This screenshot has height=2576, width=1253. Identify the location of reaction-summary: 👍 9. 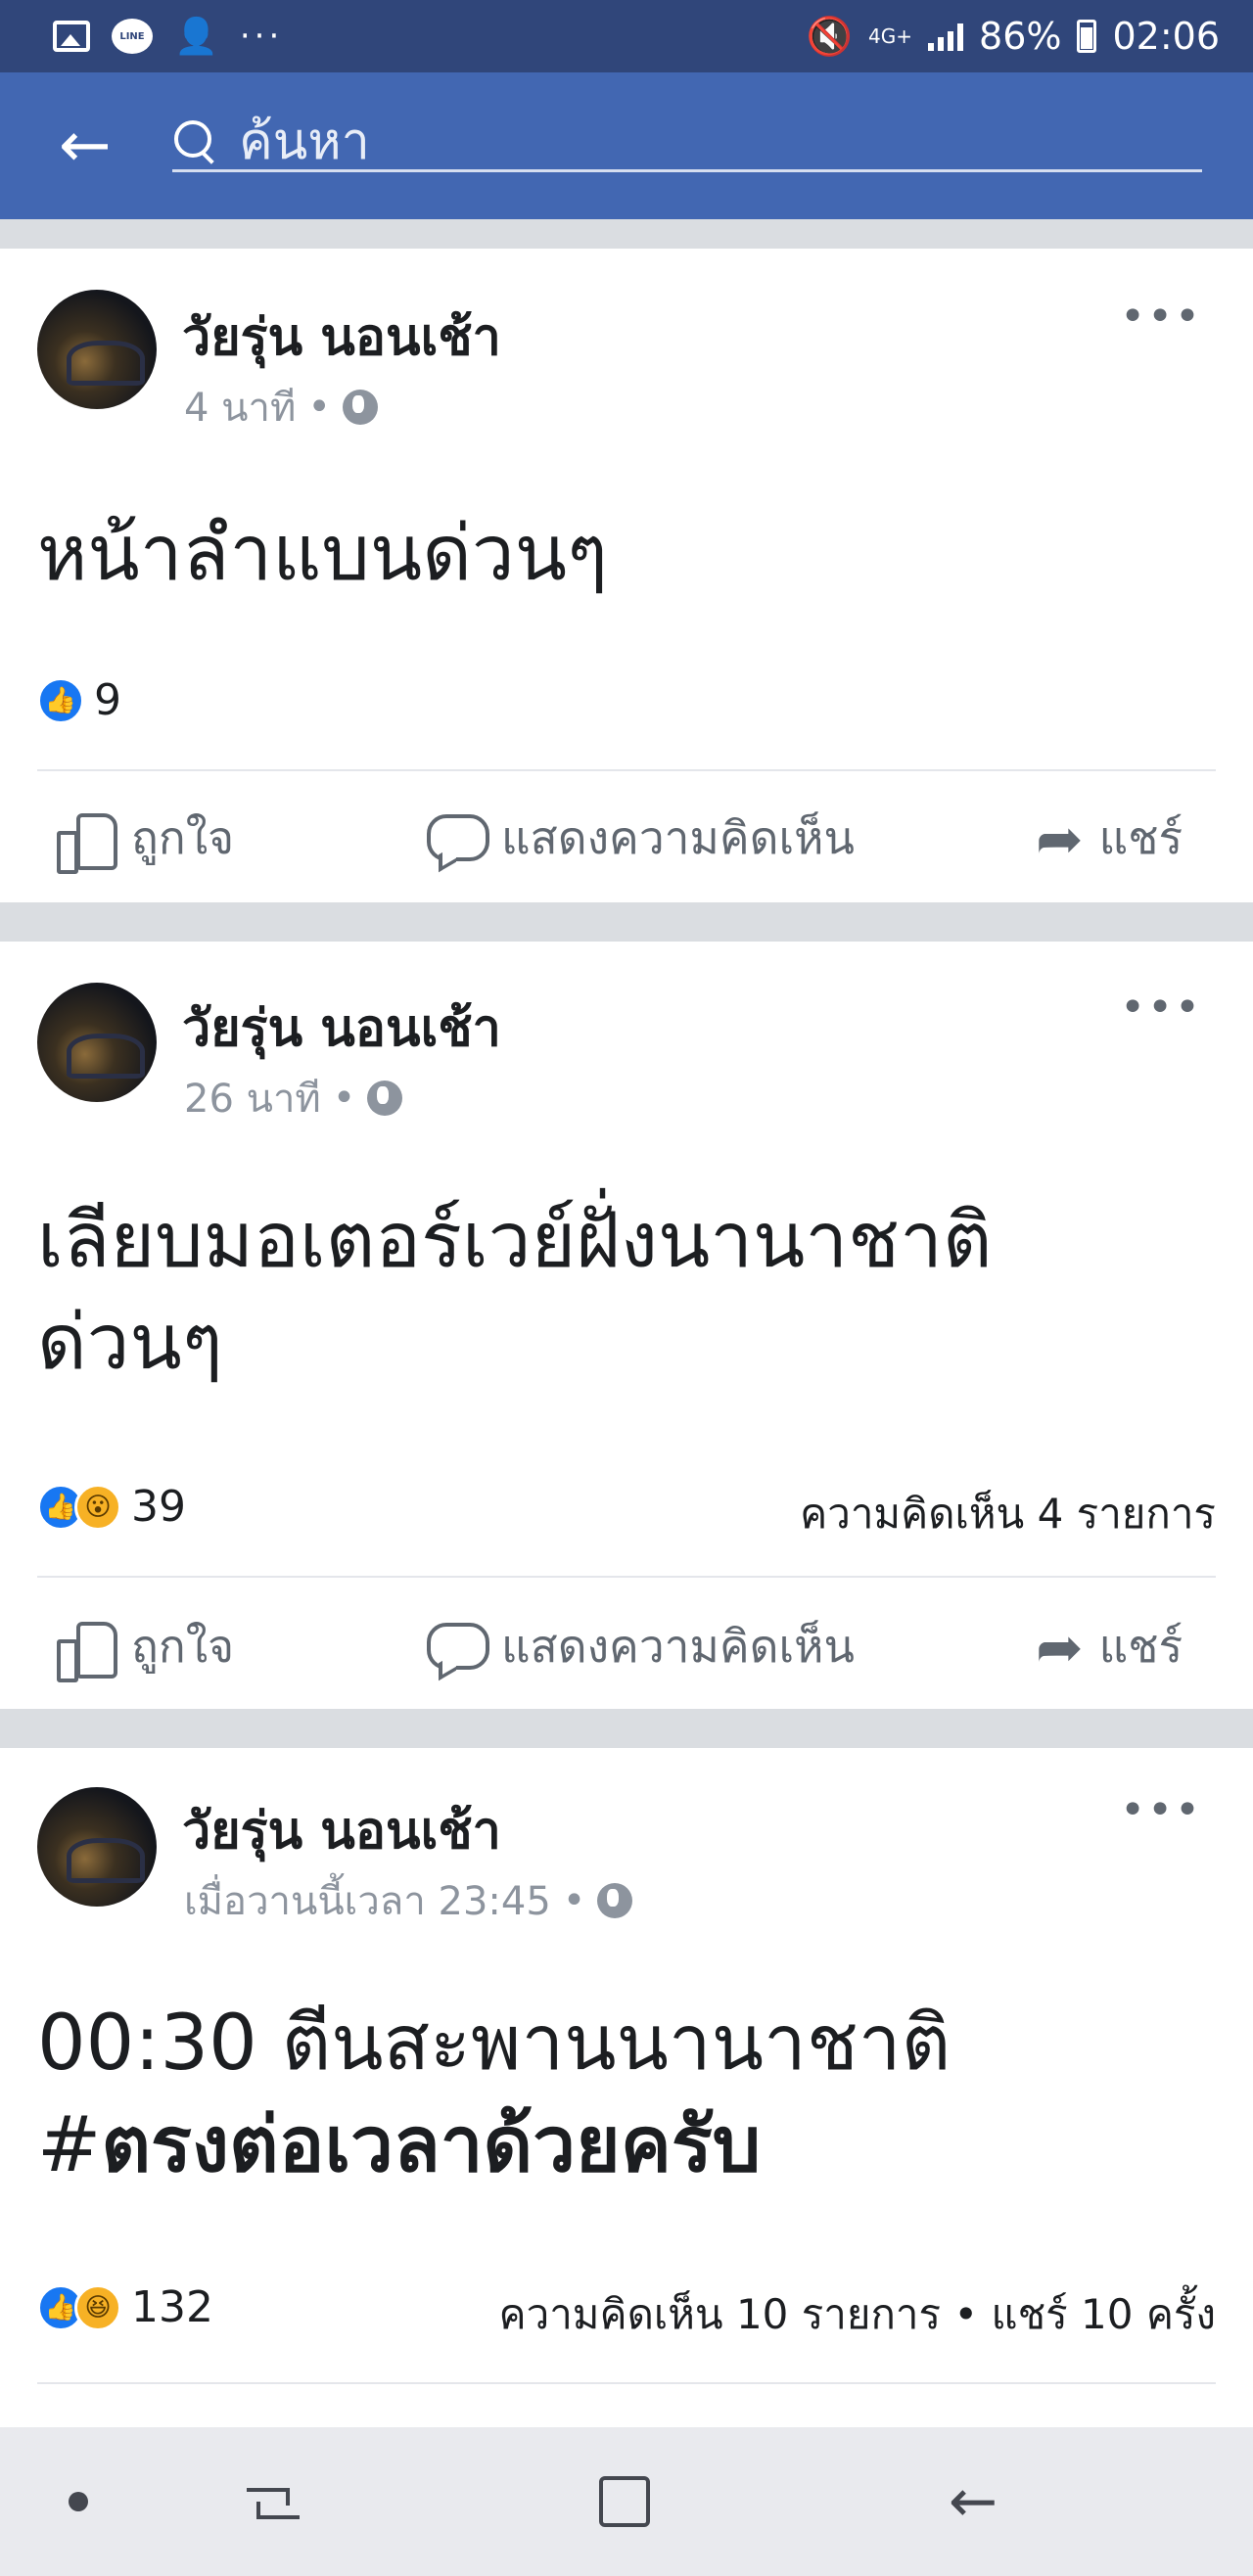
(79, 700).